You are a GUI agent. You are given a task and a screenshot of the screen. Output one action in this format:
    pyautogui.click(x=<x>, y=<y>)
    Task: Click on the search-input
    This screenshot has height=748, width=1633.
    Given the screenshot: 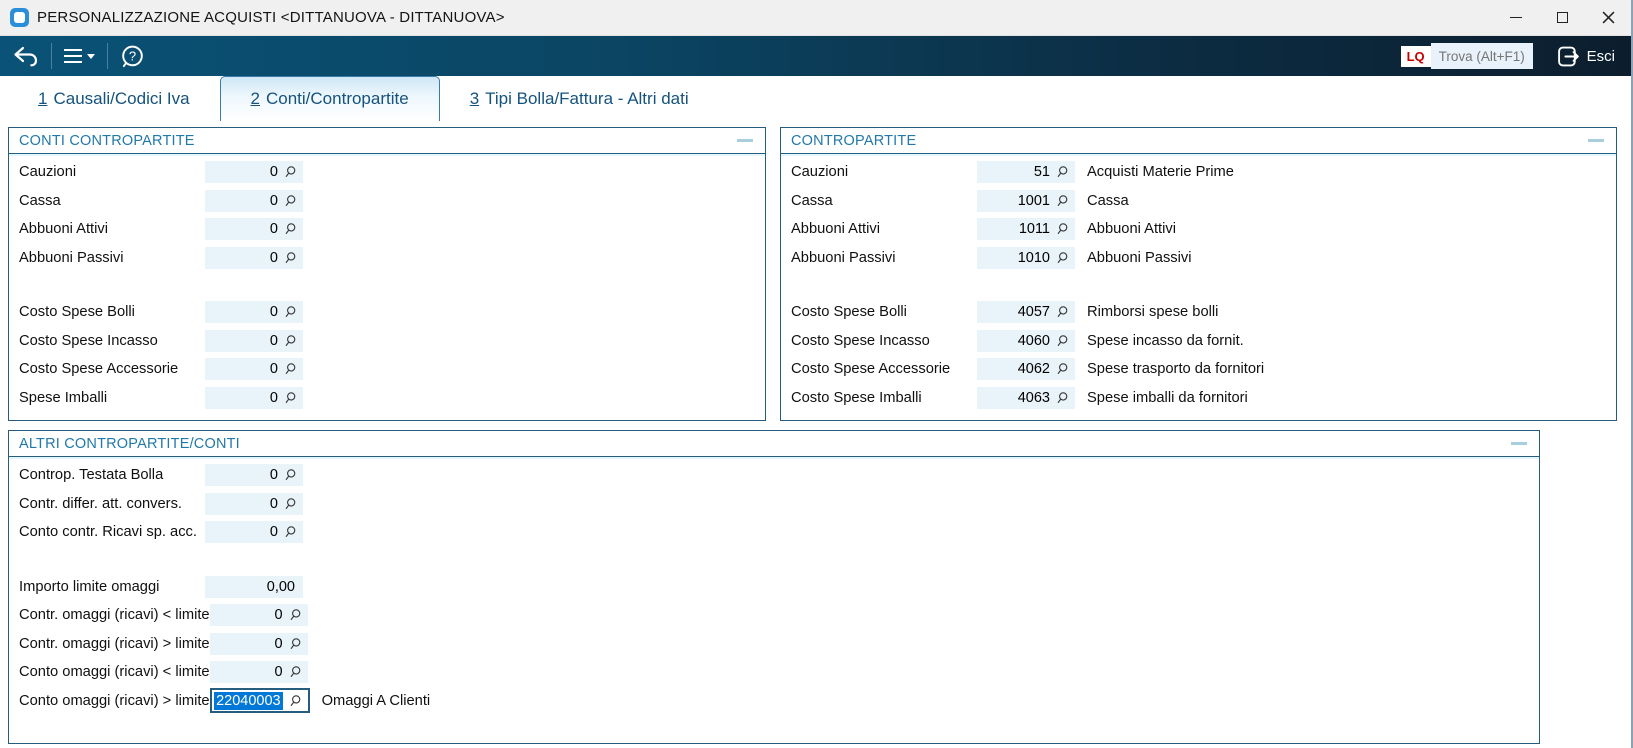 What is the action you would take?
    pyautogui.click(x=1481, y=56)
    